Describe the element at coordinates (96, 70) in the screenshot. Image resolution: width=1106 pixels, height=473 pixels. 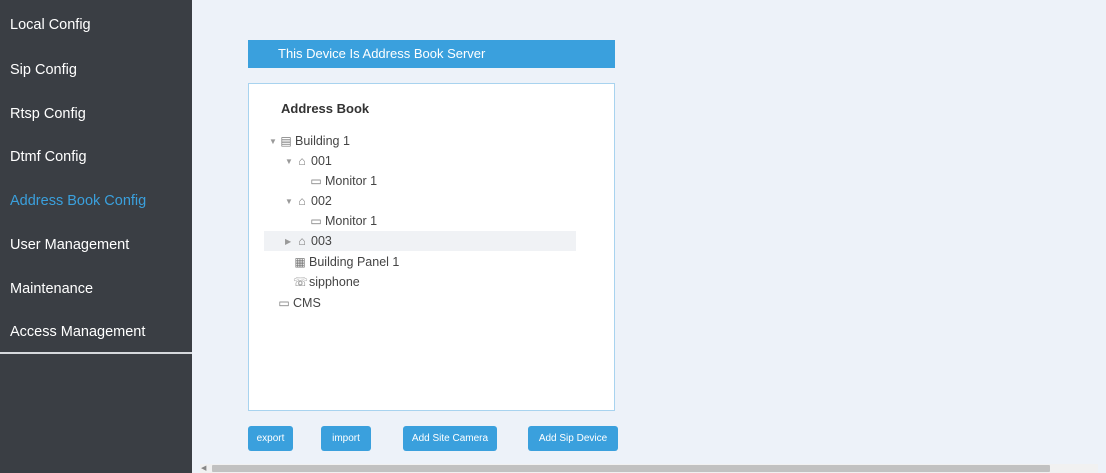
I see `sidebar-item-sip-config: Sip Config` at that location.